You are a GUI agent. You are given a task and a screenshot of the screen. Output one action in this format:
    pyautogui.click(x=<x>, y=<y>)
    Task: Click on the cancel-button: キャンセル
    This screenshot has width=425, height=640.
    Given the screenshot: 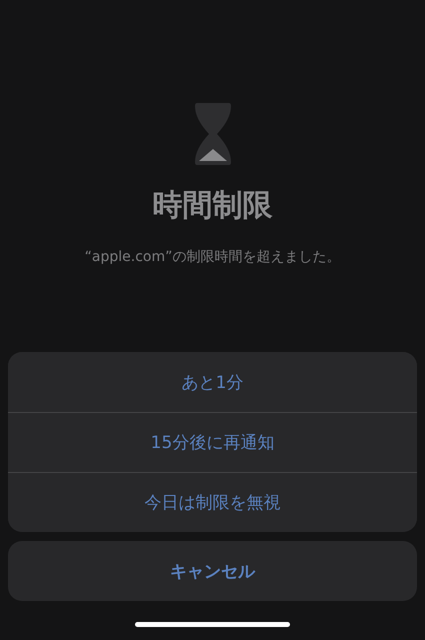 What is the action you would take?
    pyautogui.click(x=212, y=571)
    